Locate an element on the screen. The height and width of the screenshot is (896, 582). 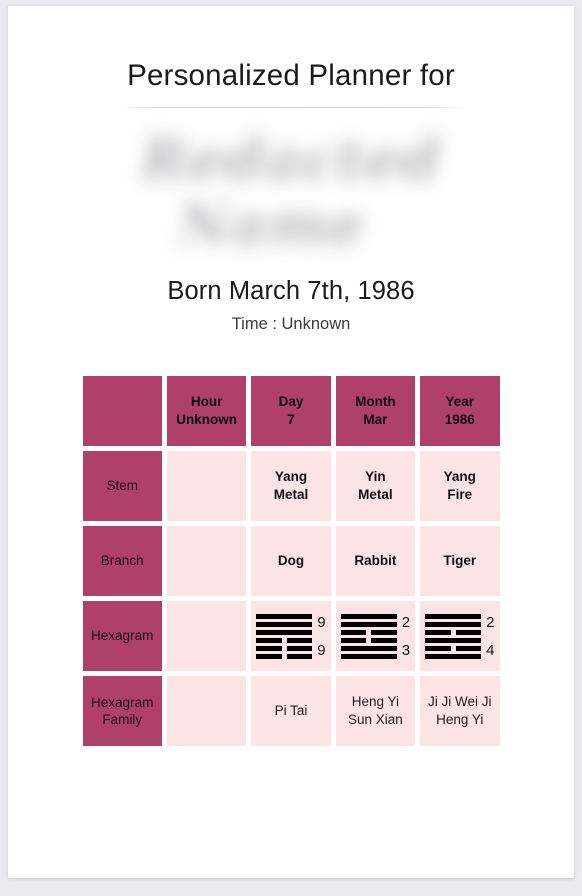
hexagram-month-icon is located at coordinates (368, 636).